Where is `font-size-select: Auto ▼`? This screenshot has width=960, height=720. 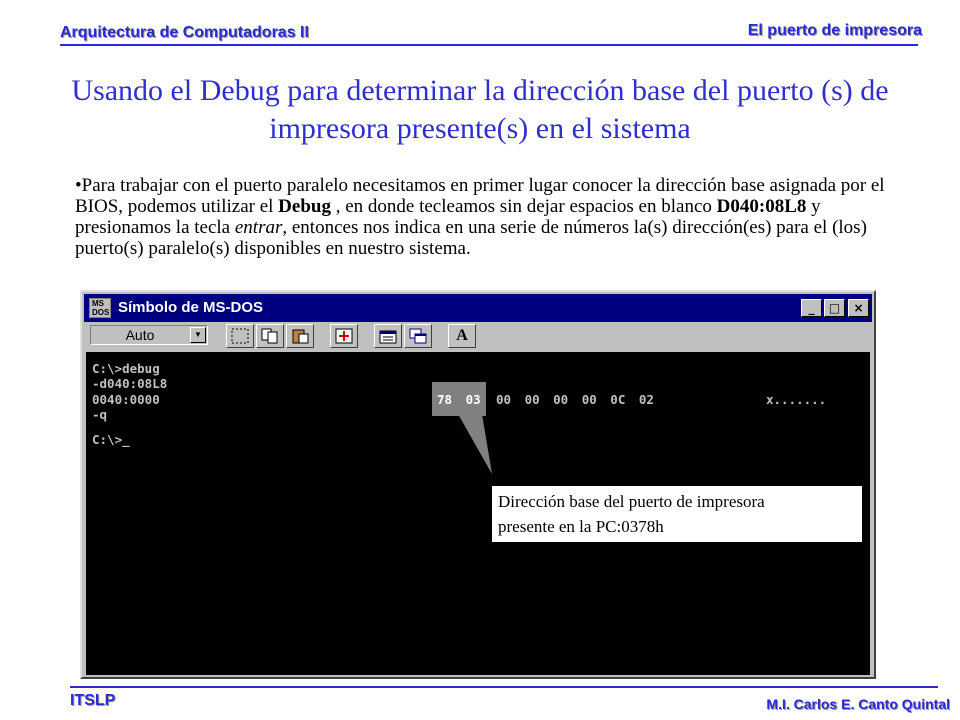 font-size-select: Auto ▼ is located at coordinates (149, 335).